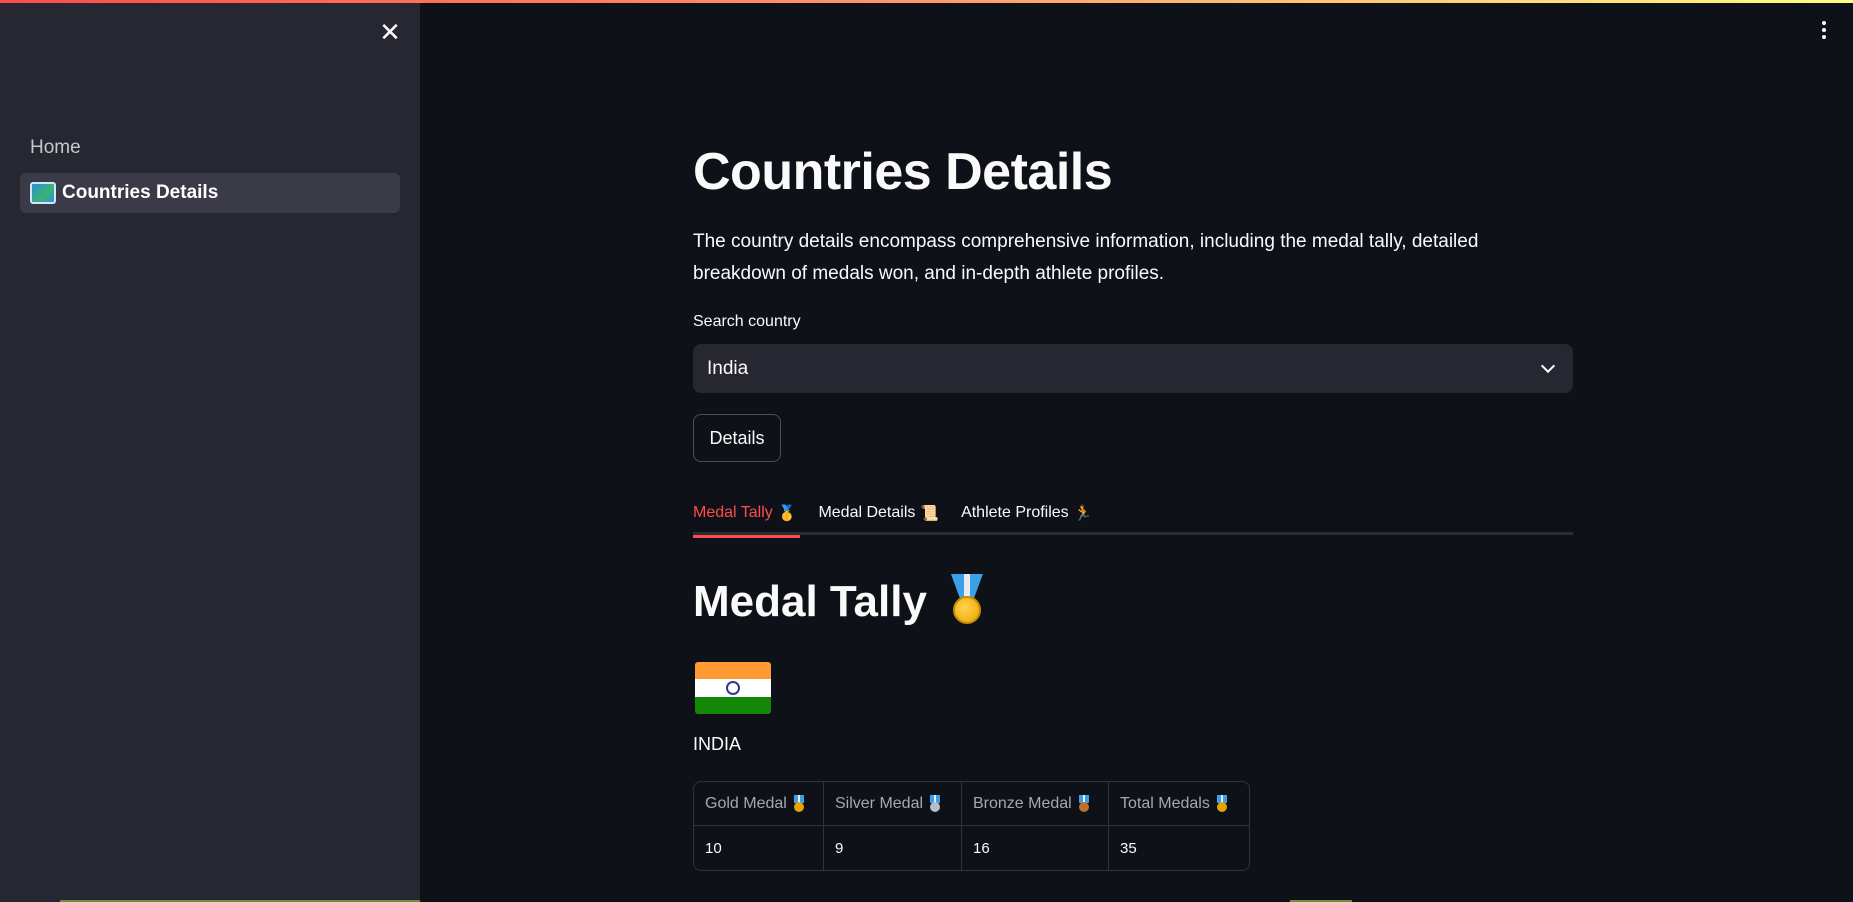 The image size is (1853, 902). I want to click on tab-label: Medal Details, so click(867, 512).